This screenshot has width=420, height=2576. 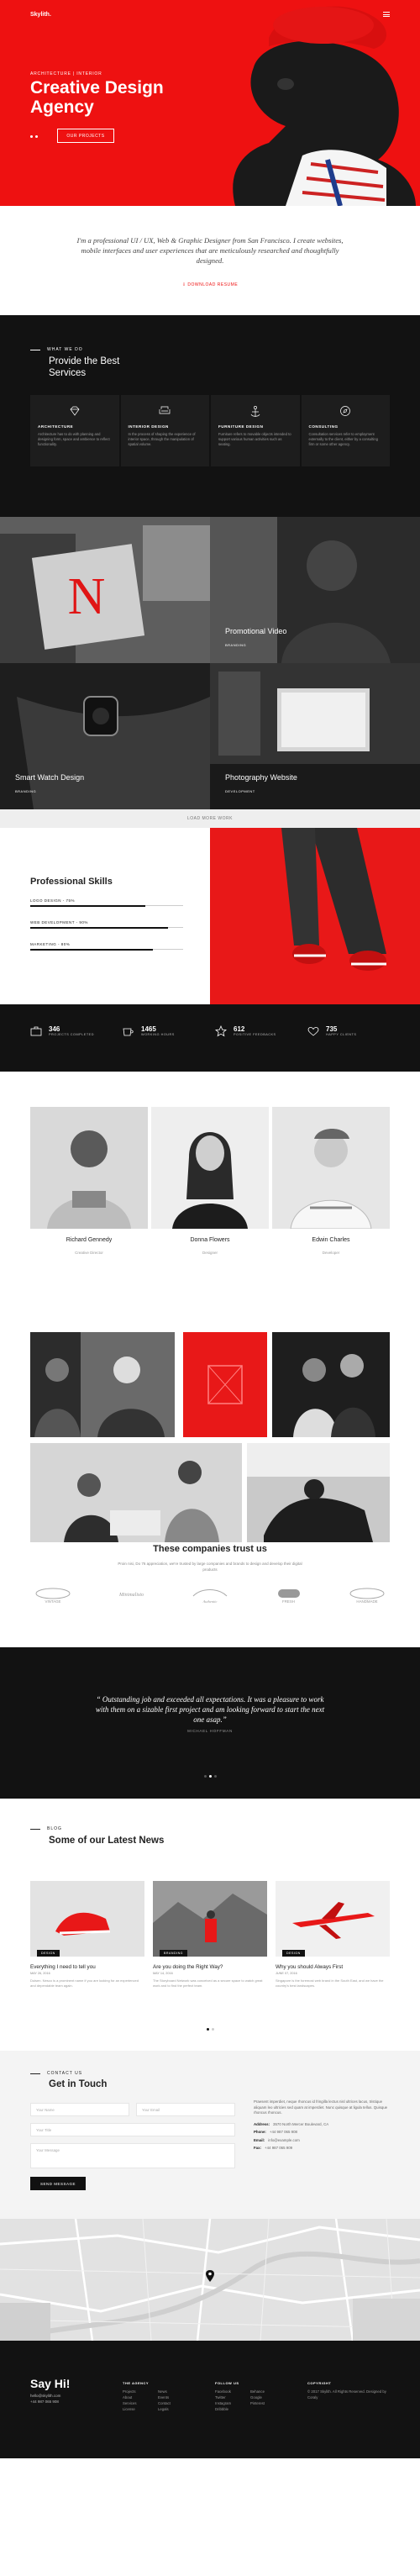 What do you see at coordinates (56, 426) in the screenshot?
I see `service-title: ARCHITECTURE` at bounding box center [56, 426].